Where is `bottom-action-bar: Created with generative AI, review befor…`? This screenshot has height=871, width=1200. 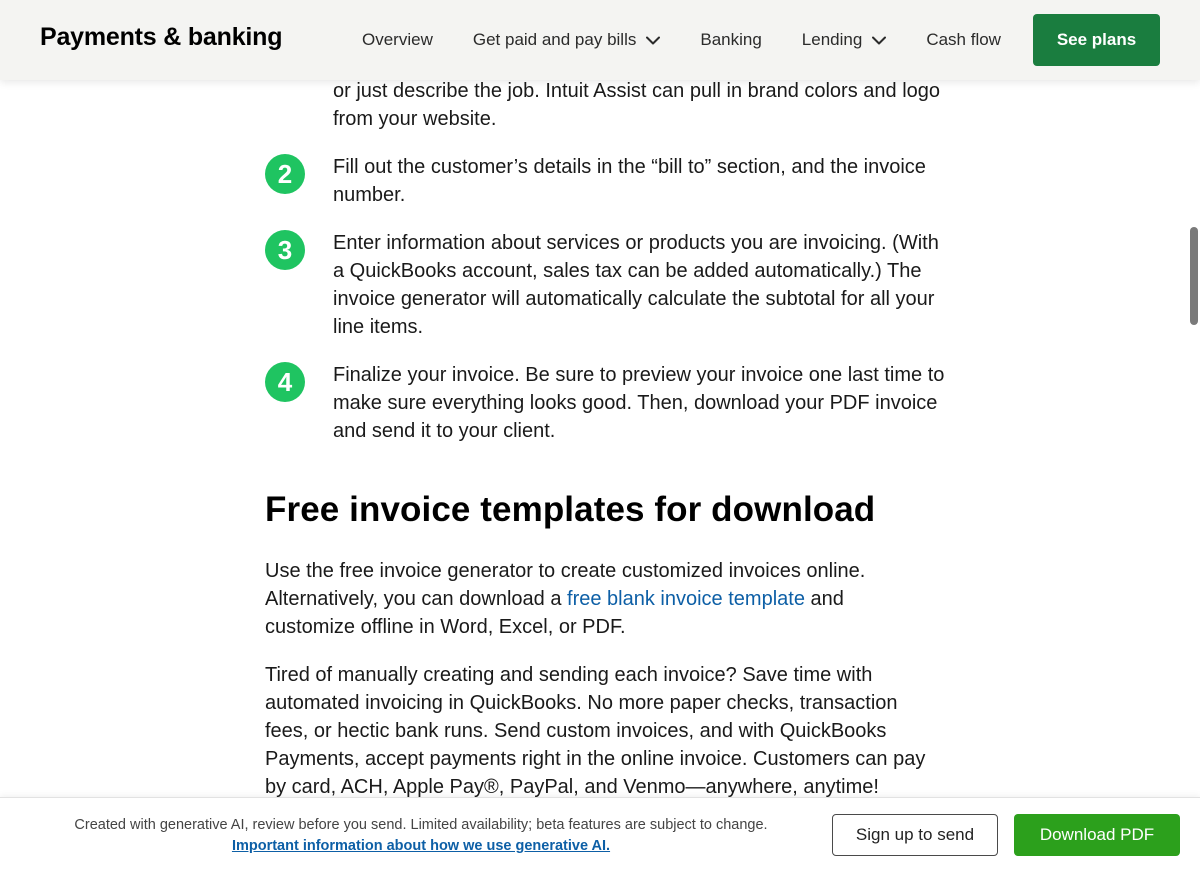 bottom-action-bar: Created with generative AI, review befor… is located at coordinates (600, 834).